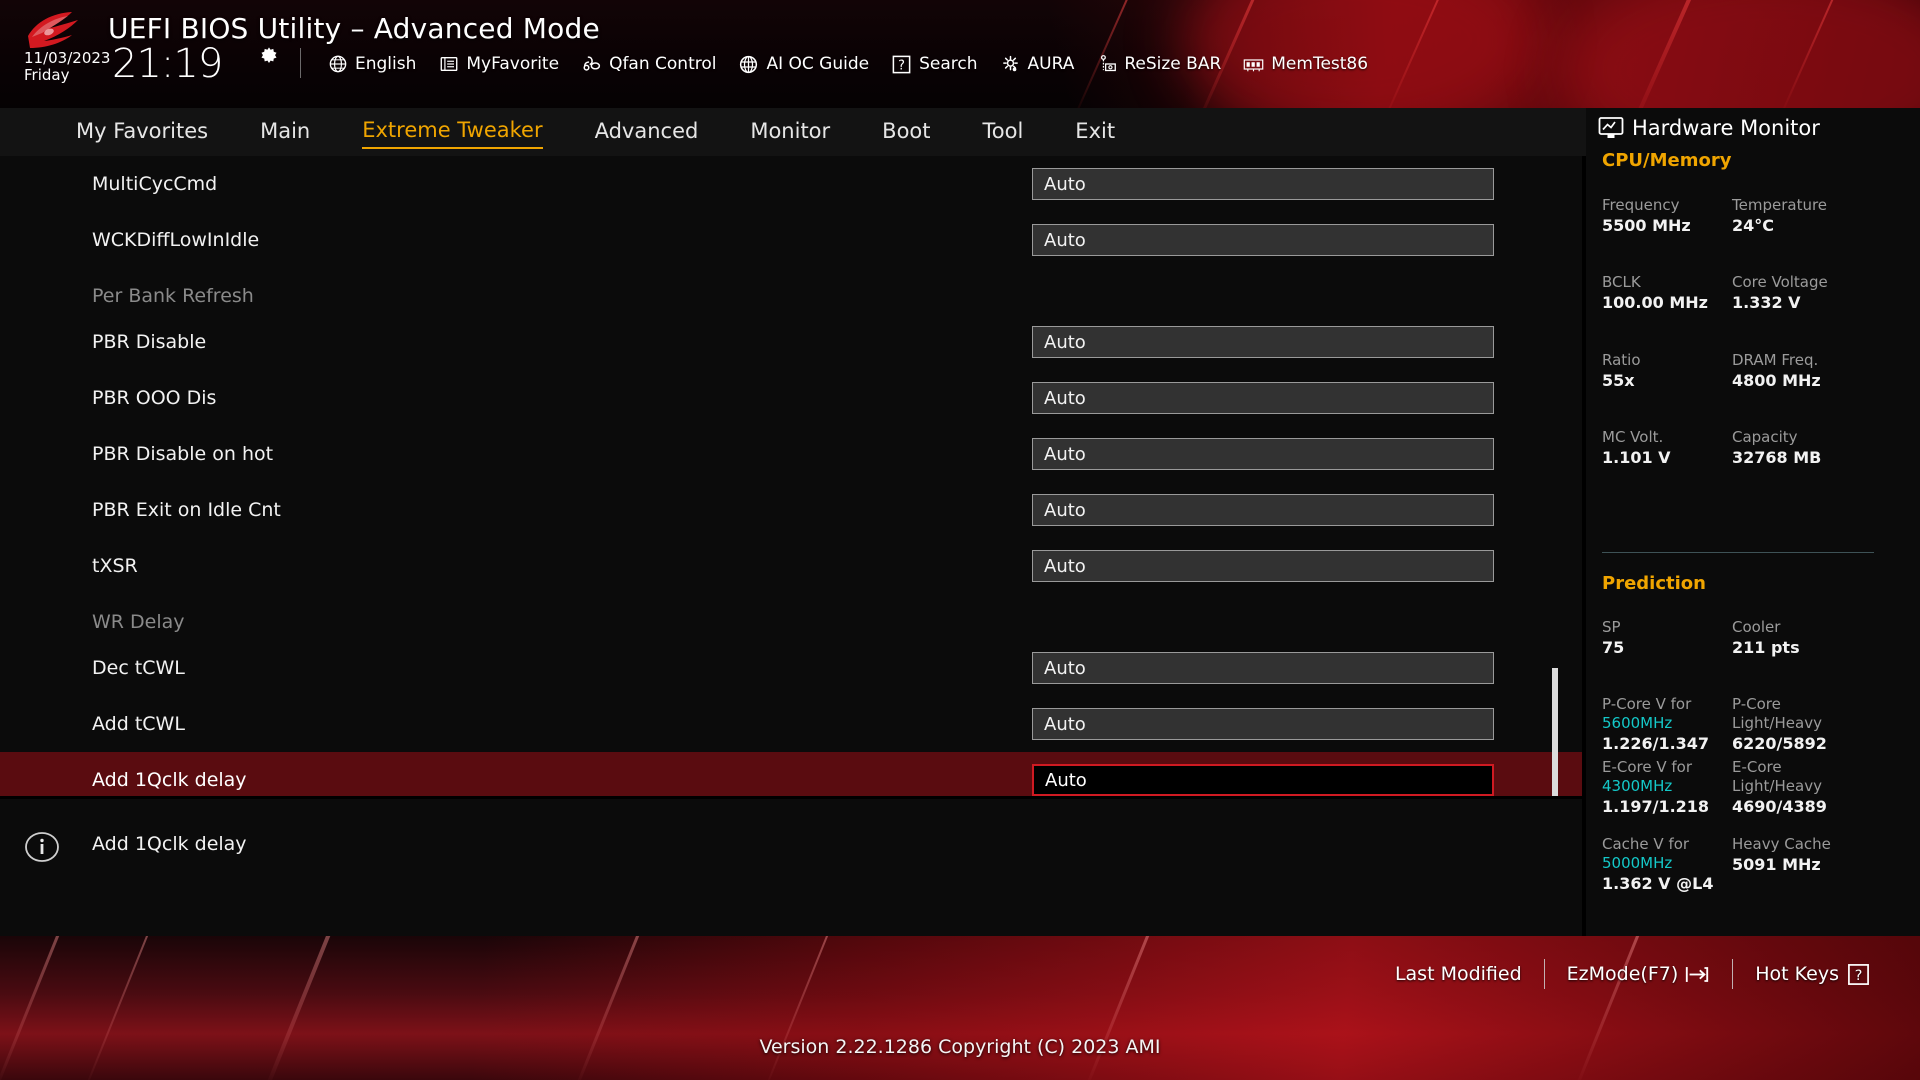 The image size is (1920, 1080). Describe the element at coordinates (1637, 863) in the screenshot. I see `hw-key-freq: 5000MHz` at that location.